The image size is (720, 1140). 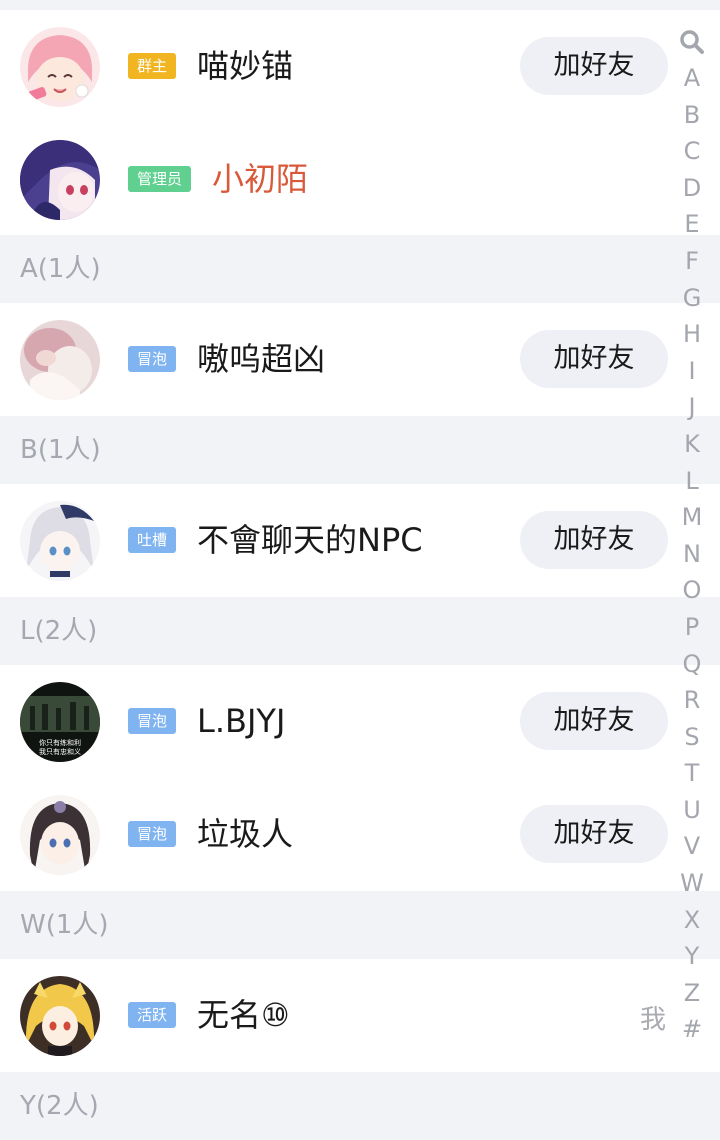 I want to click on index-letter: Y, so click(x=692, y=956).